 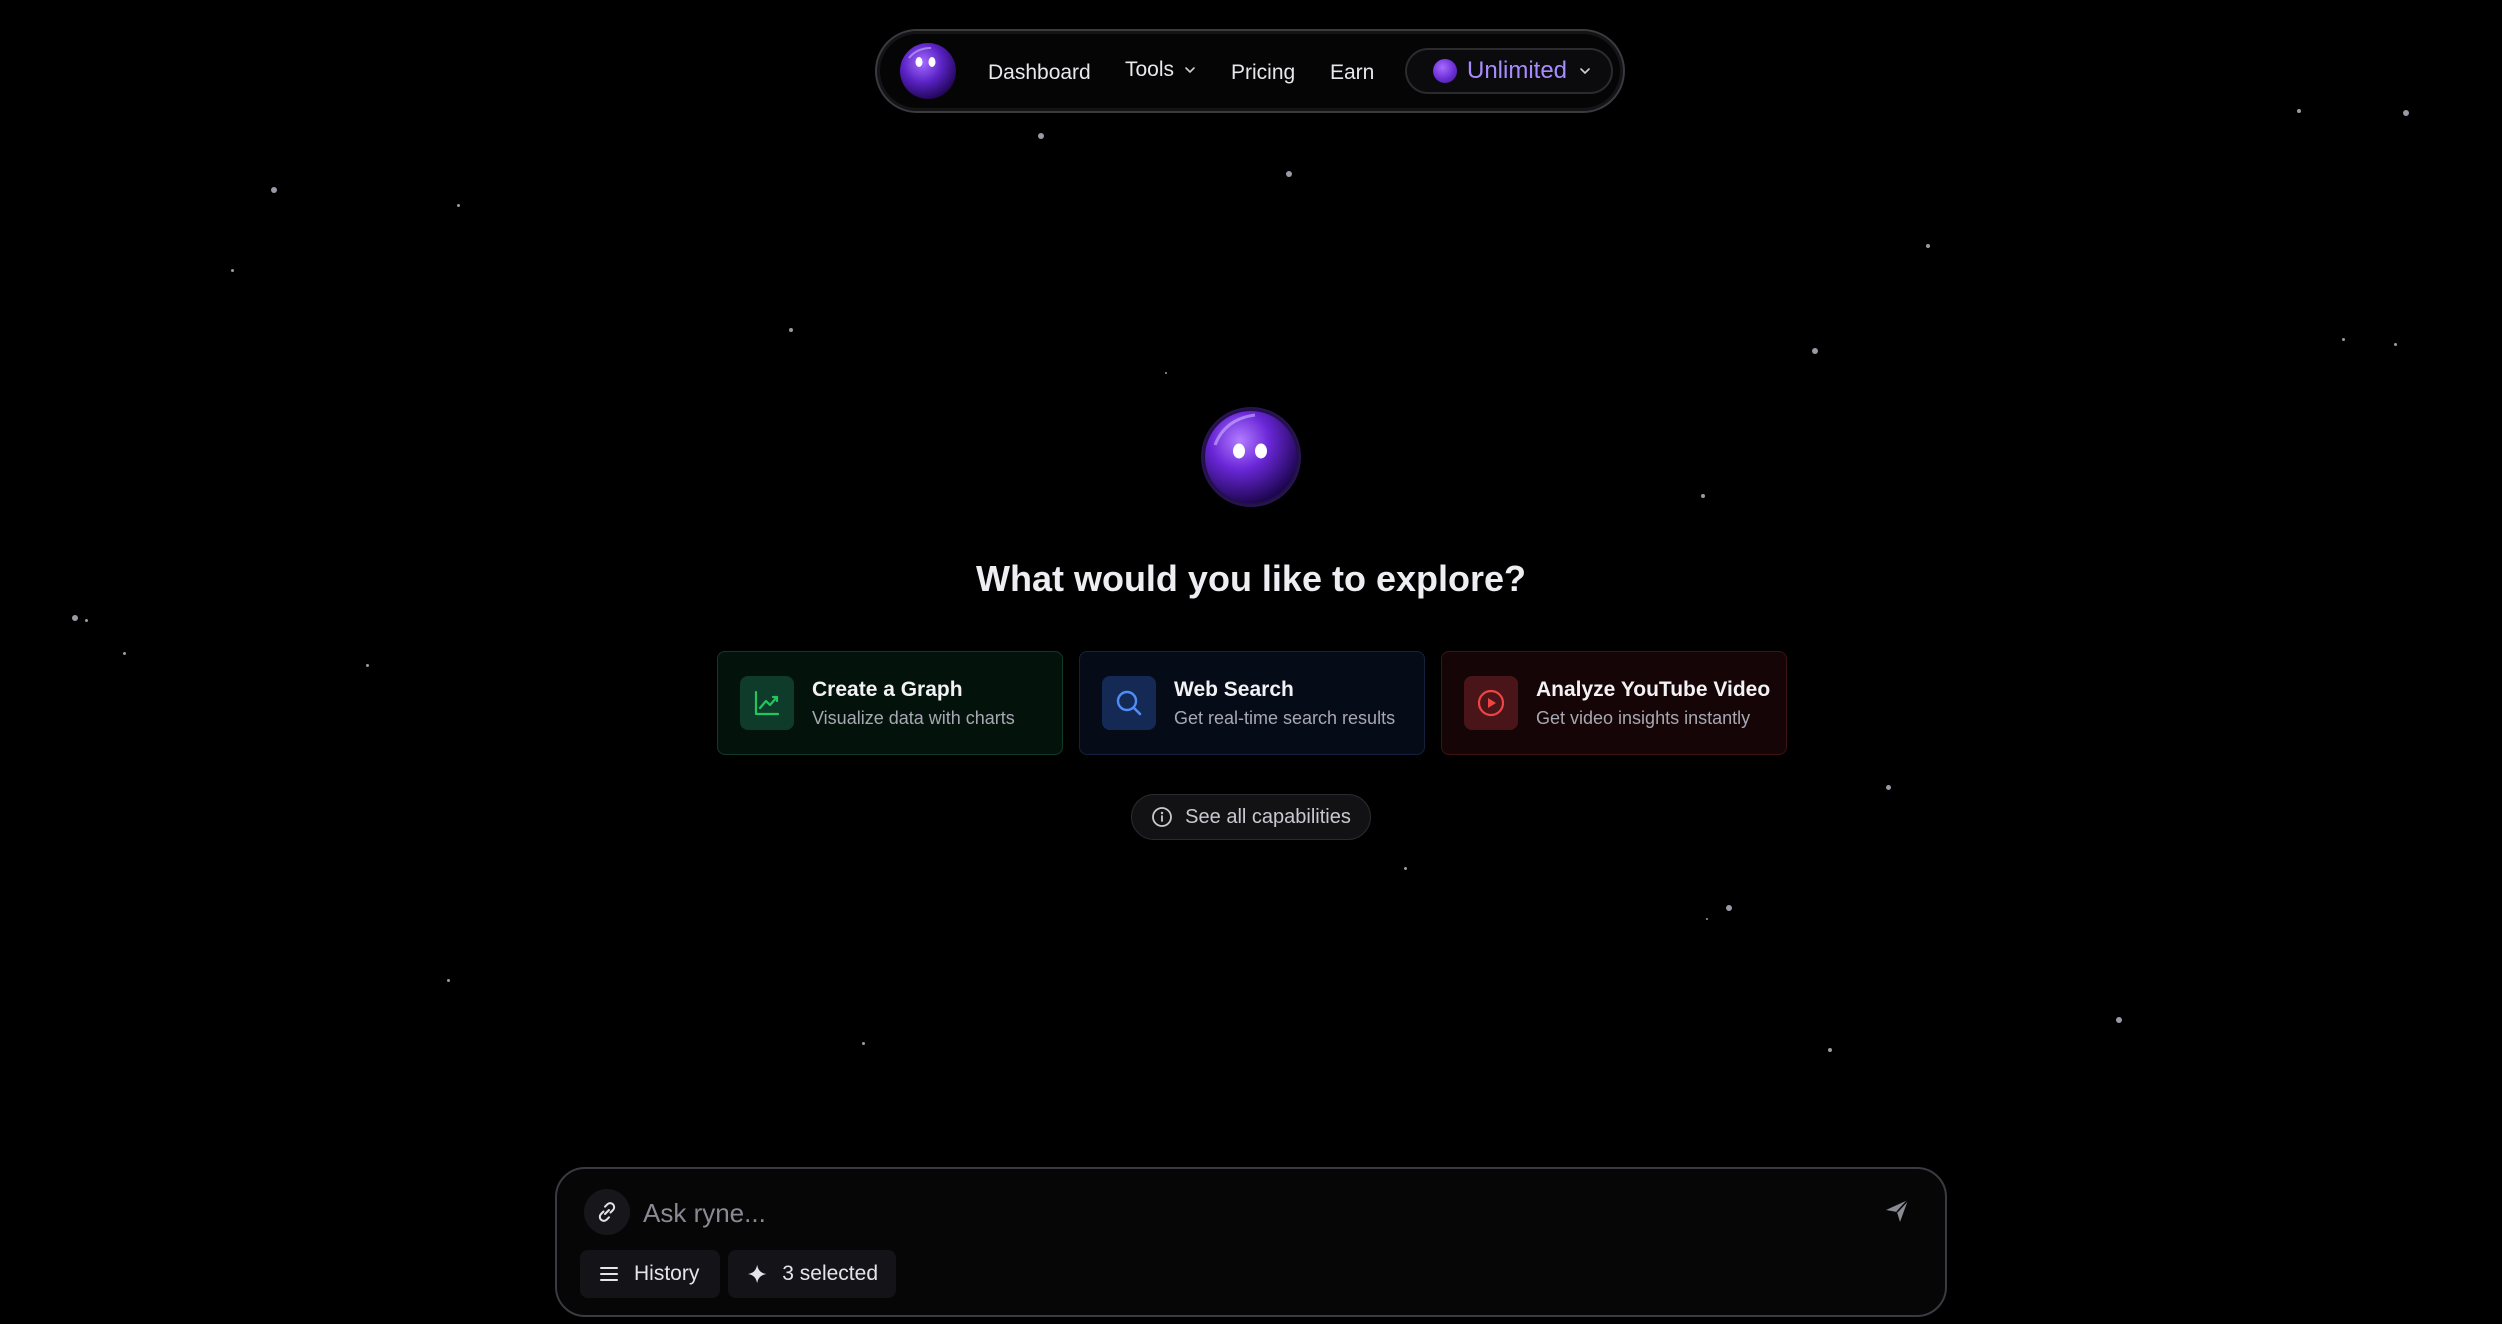 I want to click on tools-selected-button: 3 selected, so click(x=812, y=1274).